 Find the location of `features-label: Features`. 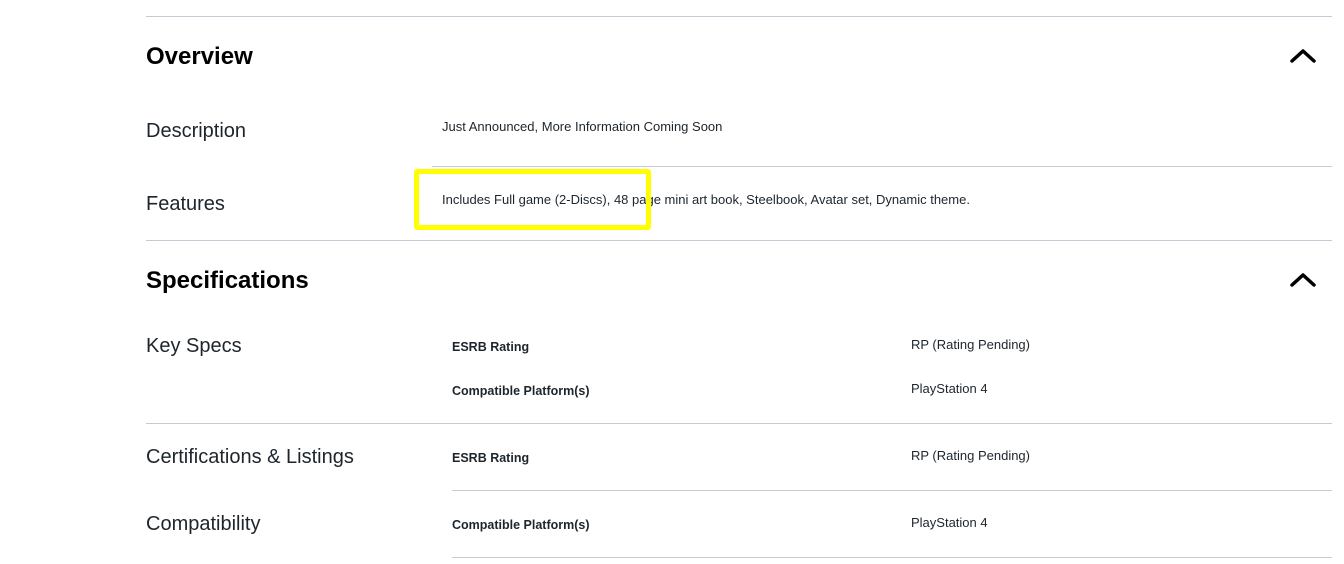

features-label: Features is located at coordinates (185, 204).